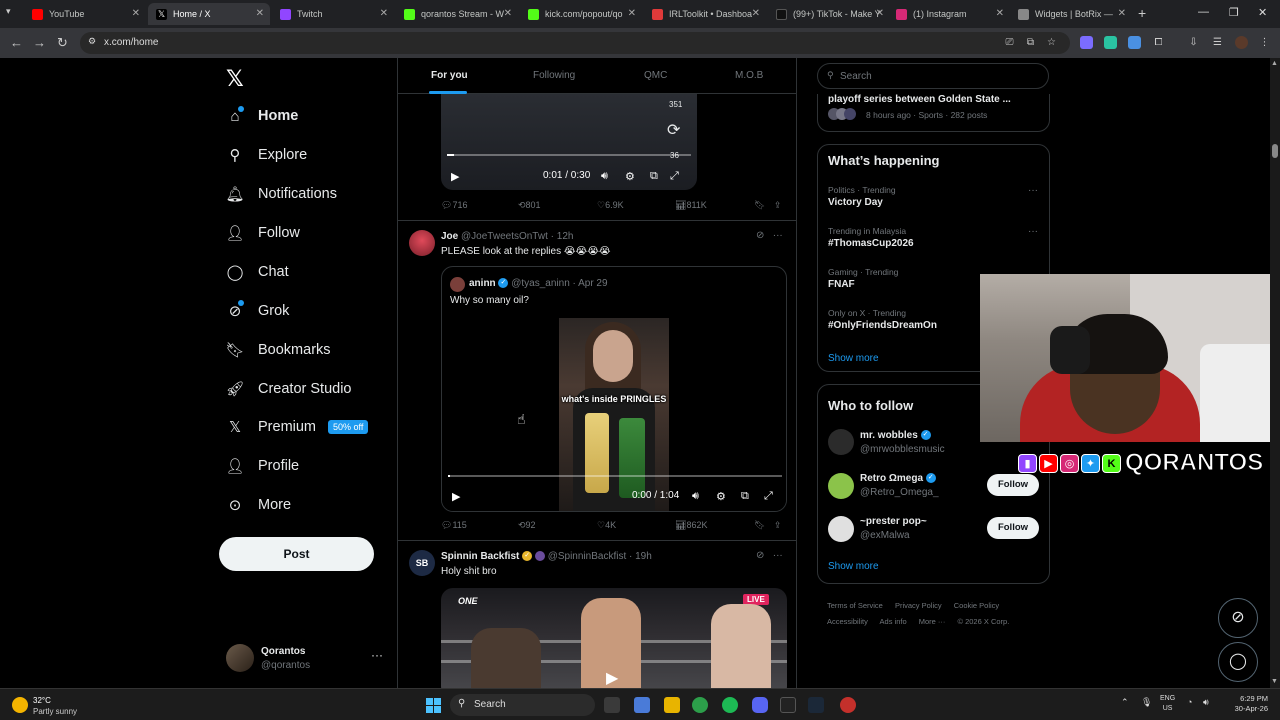 Image resolution: width=1280 pixels, height=720 pixels. What do you see at coordinates (1189, 702) in the screenshot?
I see `wifi-icon: ◔` at bounding box center [1189, 702].